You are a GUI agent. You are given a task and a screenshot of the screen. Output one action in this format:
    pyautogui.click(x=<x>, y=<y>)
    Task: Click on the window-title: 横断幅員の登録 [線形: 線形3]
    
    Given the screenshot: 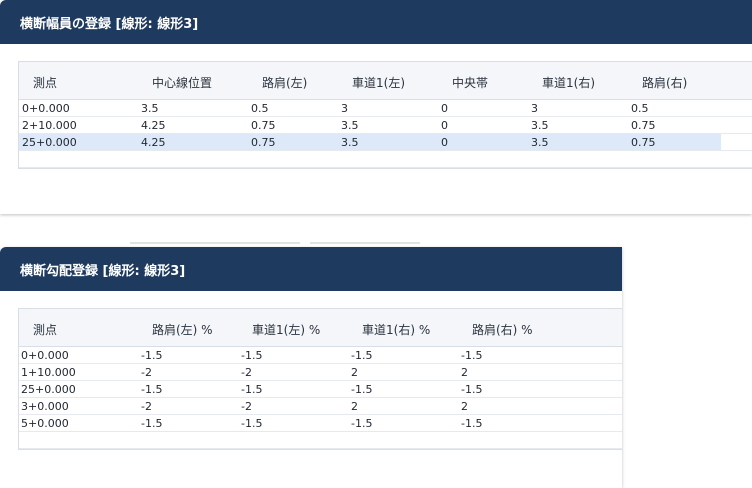 What is the action you would take?
    pyautogui.click(x=109, y=24)
    